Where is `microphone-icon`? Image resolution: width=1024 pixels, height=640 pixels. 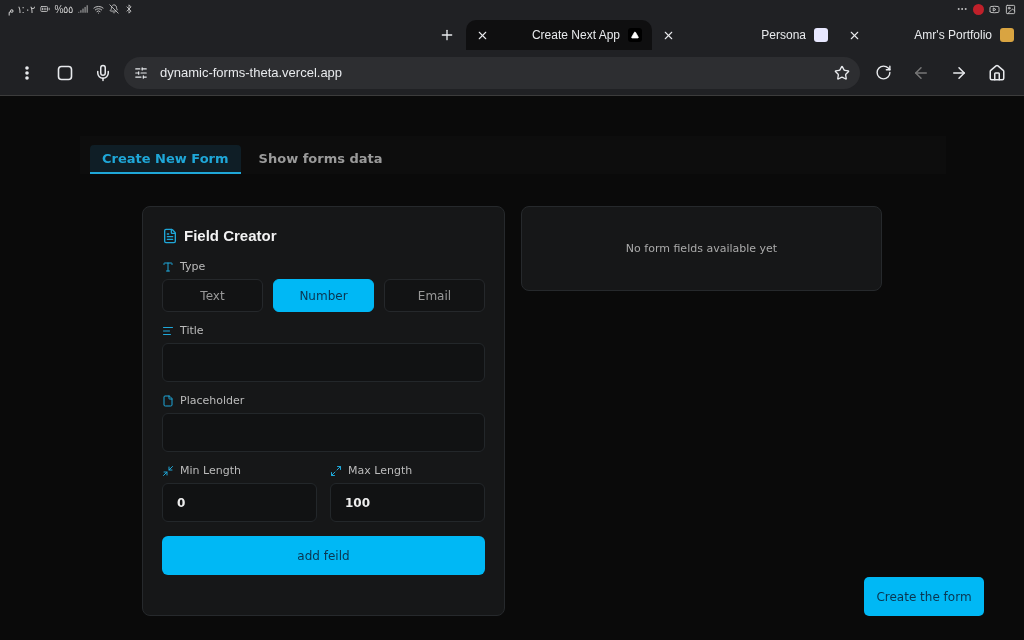
microphone-icon is located at coordinates (103, 72).